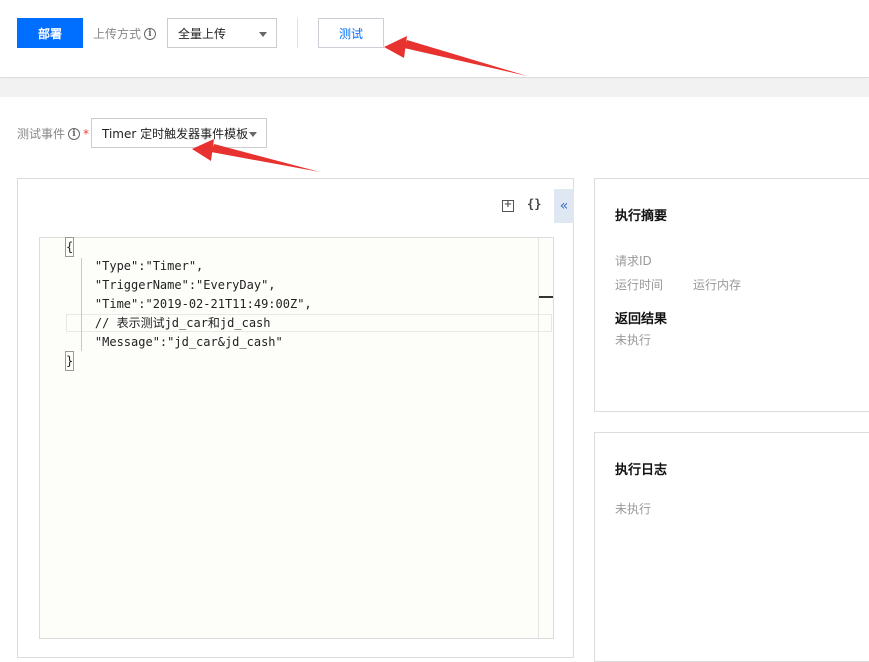  Describe the element at coordinates (508, 206) in the screenshot. I see `new-file-icon: +` at that location.